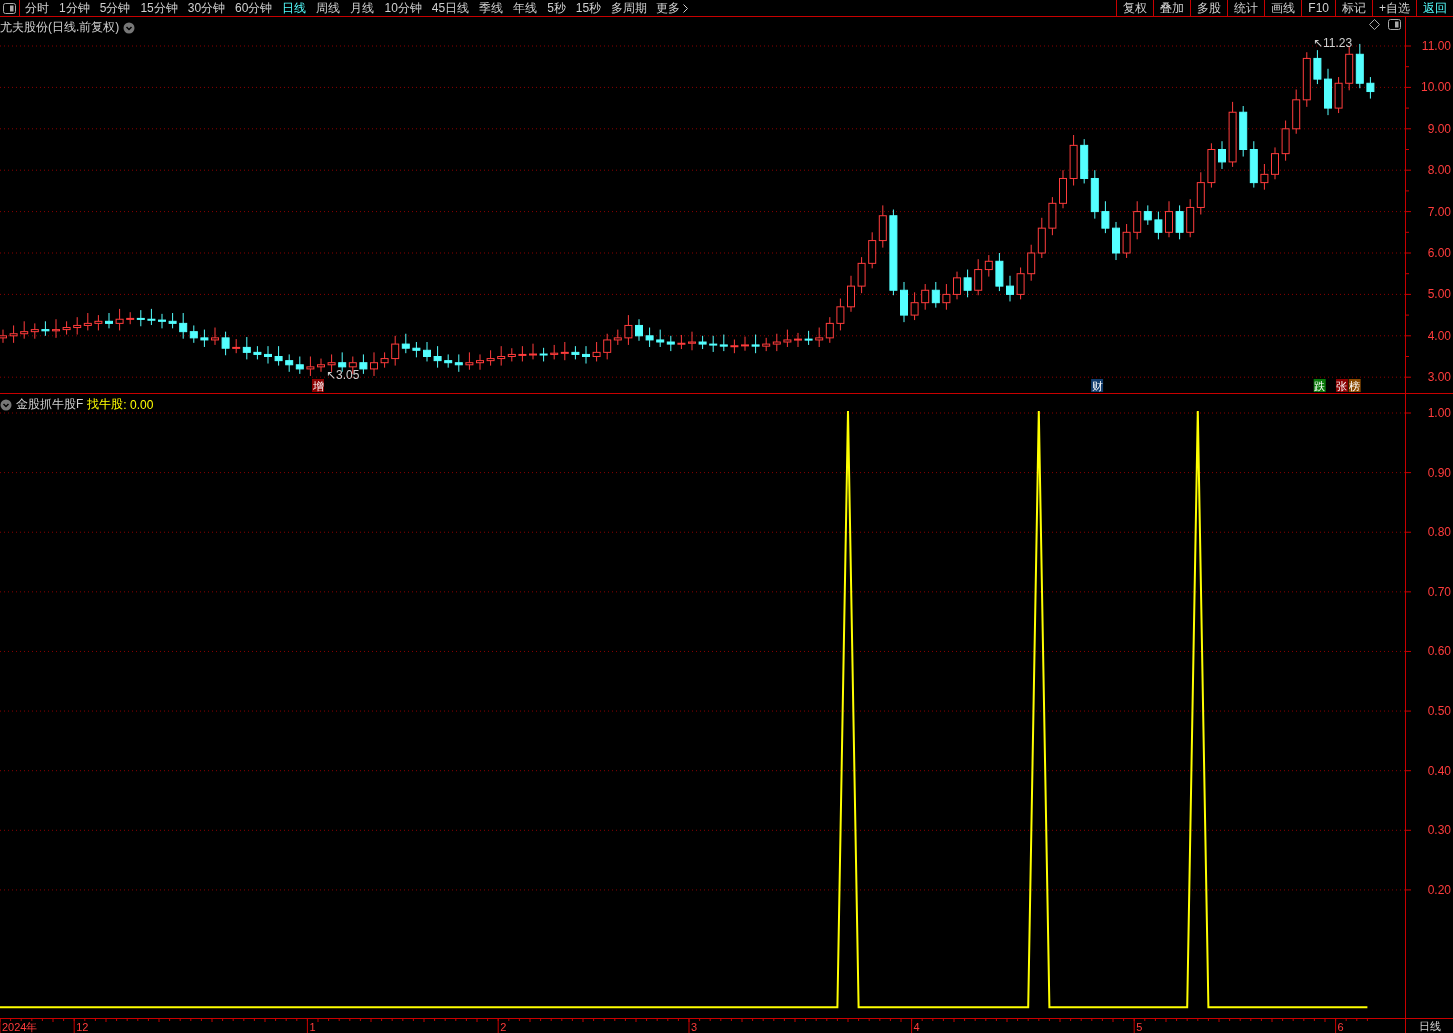  What do you see at coordinates (1318, 8) in the screenshot?
I see `toolbar-button: F10` at bounding box center [1318, 8].